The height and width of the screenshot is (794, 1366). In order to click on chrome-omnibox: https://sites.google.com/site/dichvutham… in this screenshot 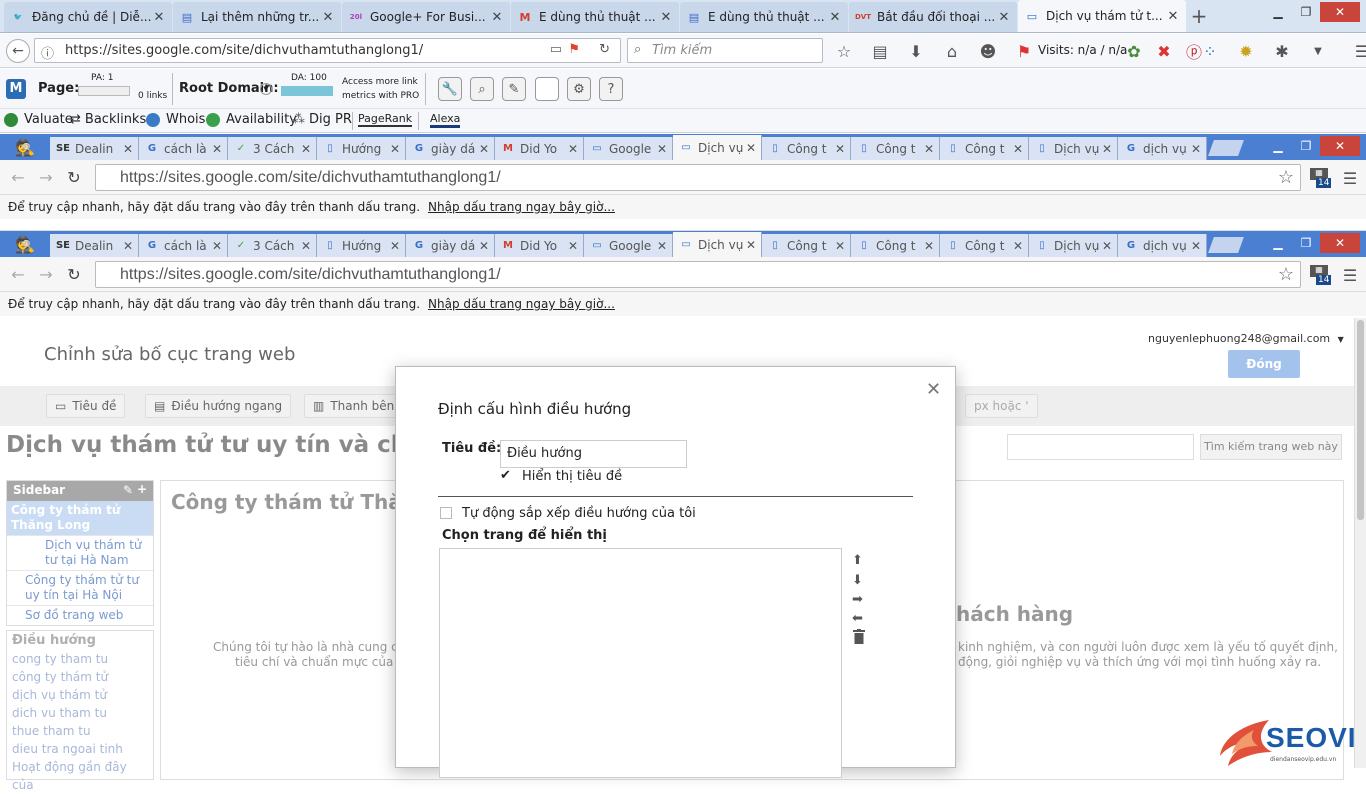, I will do `click(698, 177)`.